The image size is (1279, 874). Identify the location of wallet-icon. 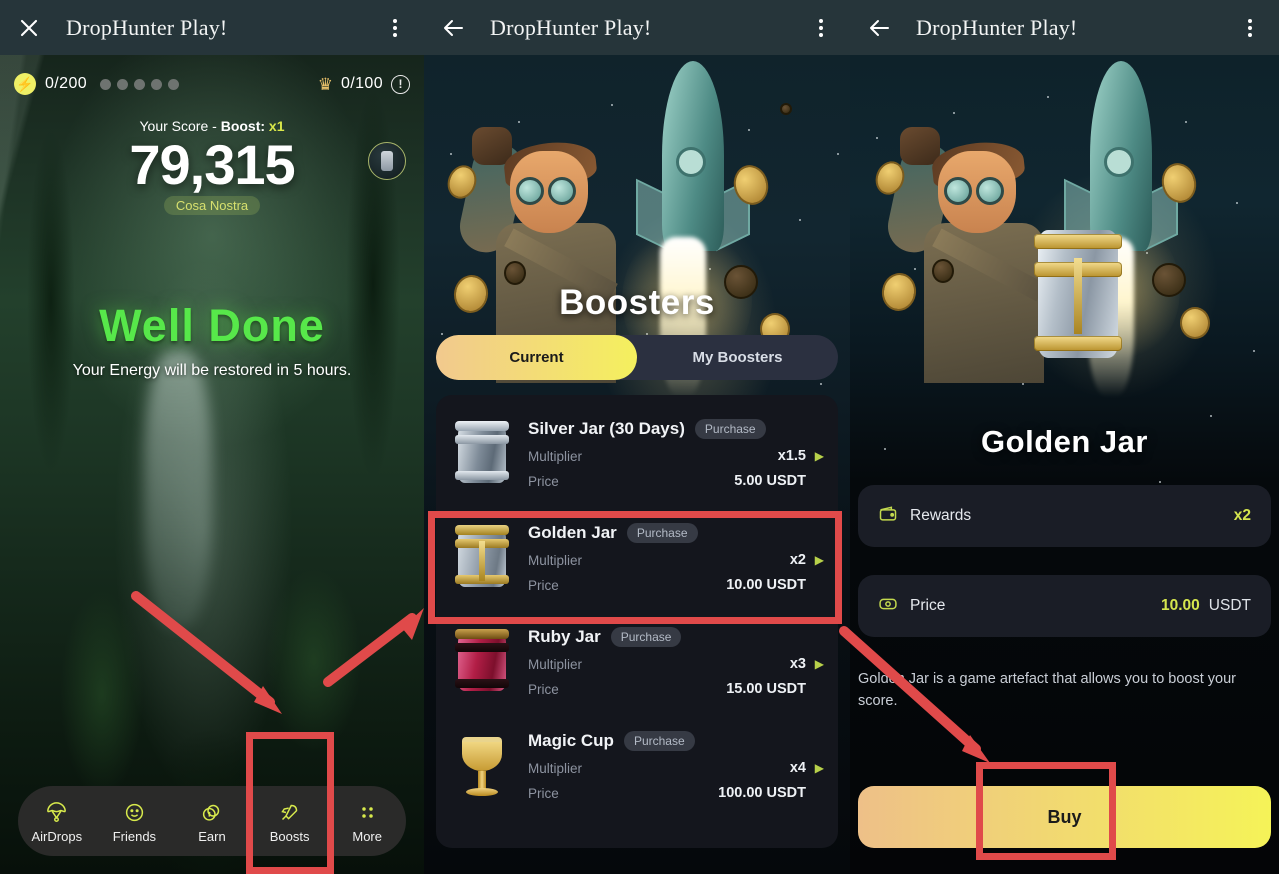
(891, 516).